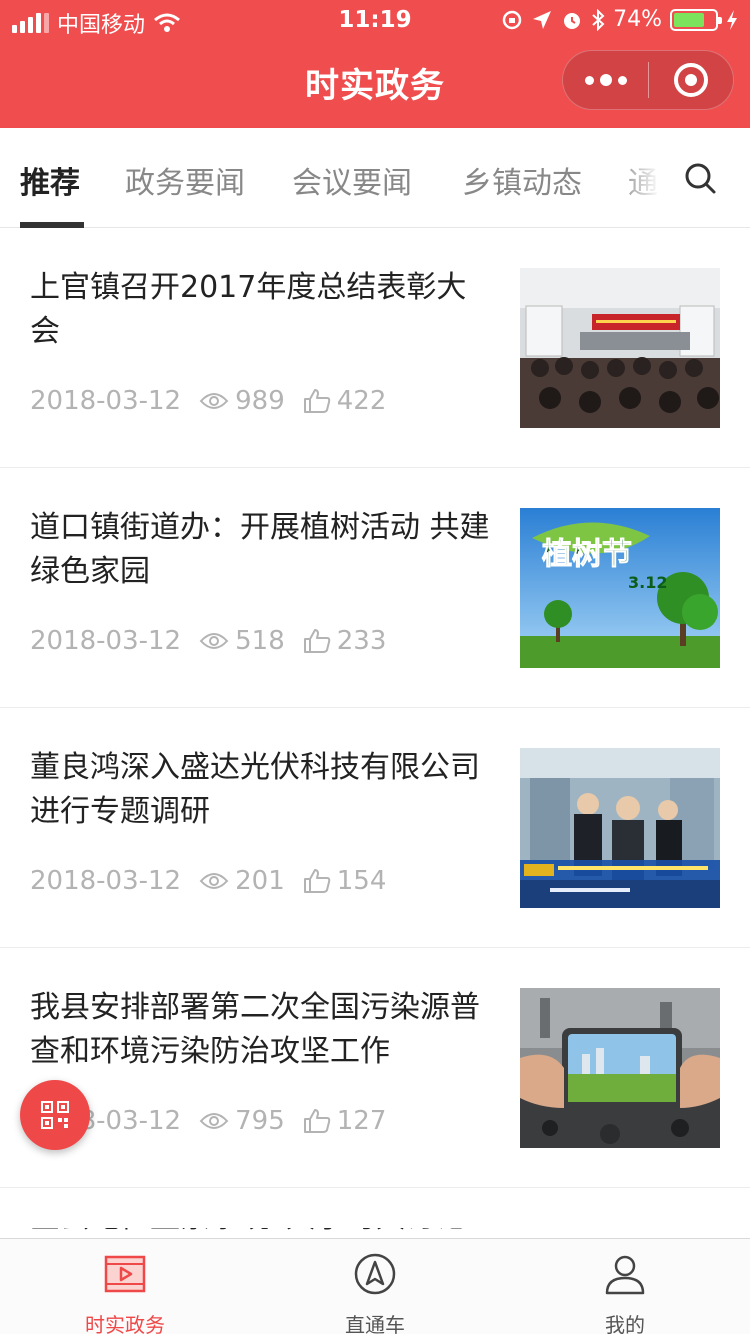 The width and height of the screenshot is (750, 1338). I want to click on more-dots-icon, so click(605, 80).